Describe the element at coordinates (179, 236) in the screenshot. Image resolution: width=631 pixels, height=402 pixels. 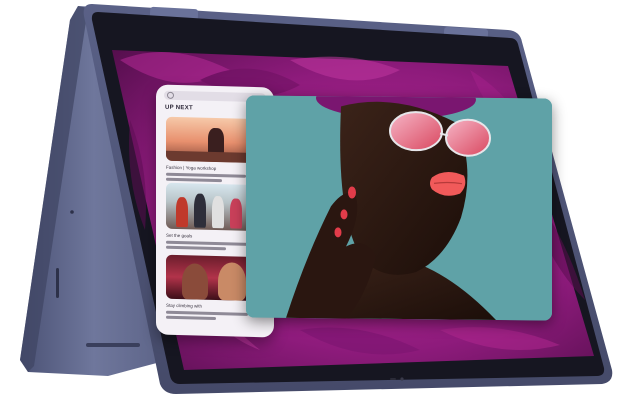
I see `video-title-2: Set the goals` at that location.